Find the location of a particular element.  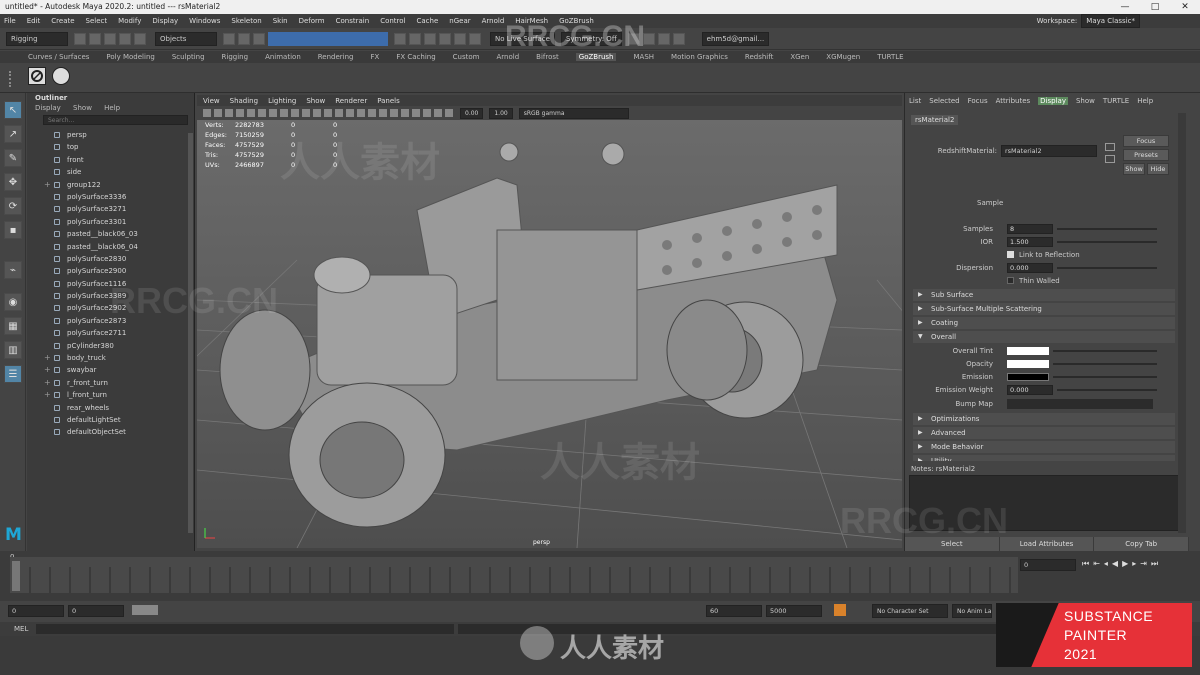

menu-modify: Modify is located at coordinates (129, 21).